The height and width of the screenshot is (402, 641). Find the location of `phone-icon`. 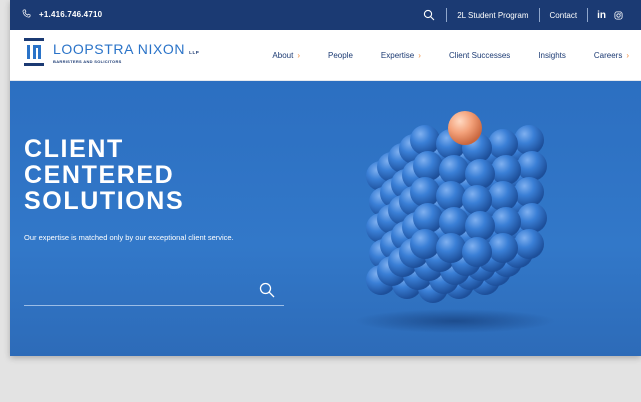

phone-icon is located at coordinates (26, 14).